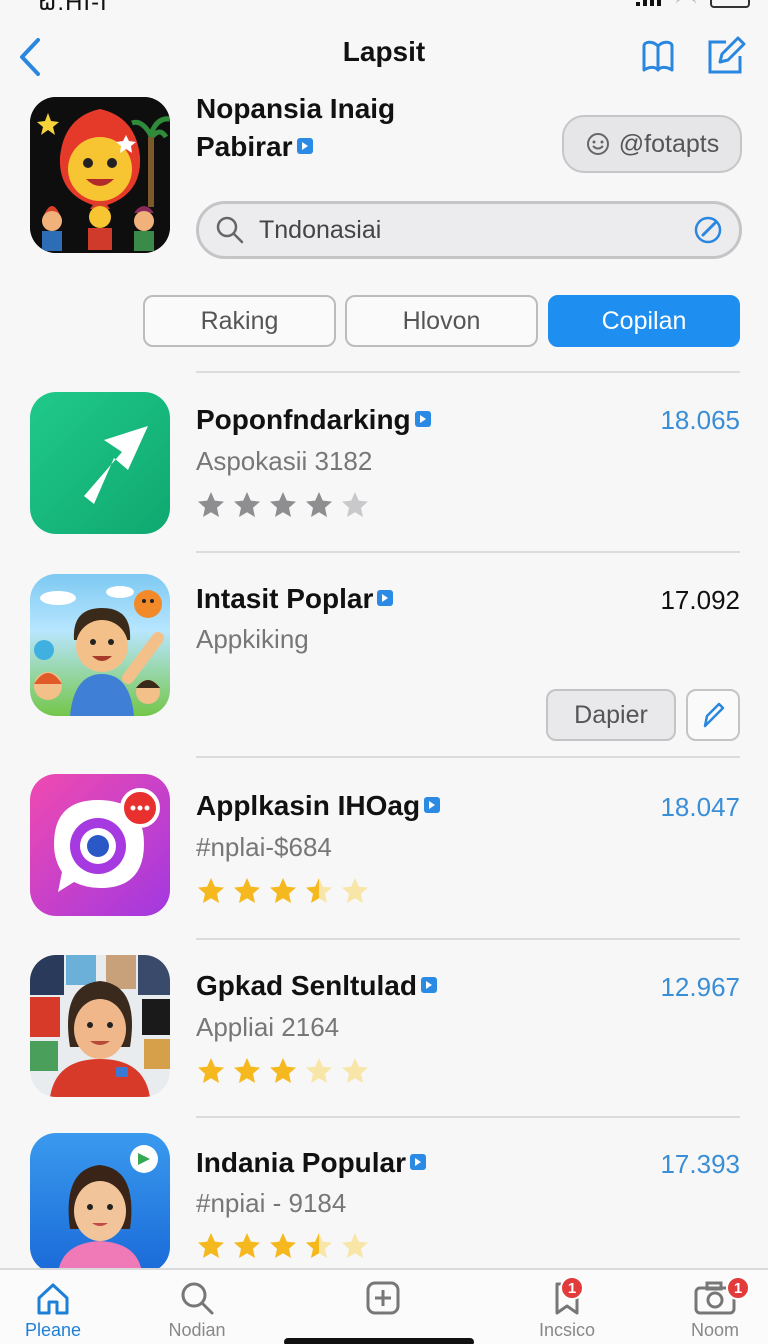 This screenshot has height=1344, width=768. What do you see at coordinates (567, 1310) in the screenshot?
I see `tab-bookmarks: 1 Incsico` at bounding box center [567, 1310].